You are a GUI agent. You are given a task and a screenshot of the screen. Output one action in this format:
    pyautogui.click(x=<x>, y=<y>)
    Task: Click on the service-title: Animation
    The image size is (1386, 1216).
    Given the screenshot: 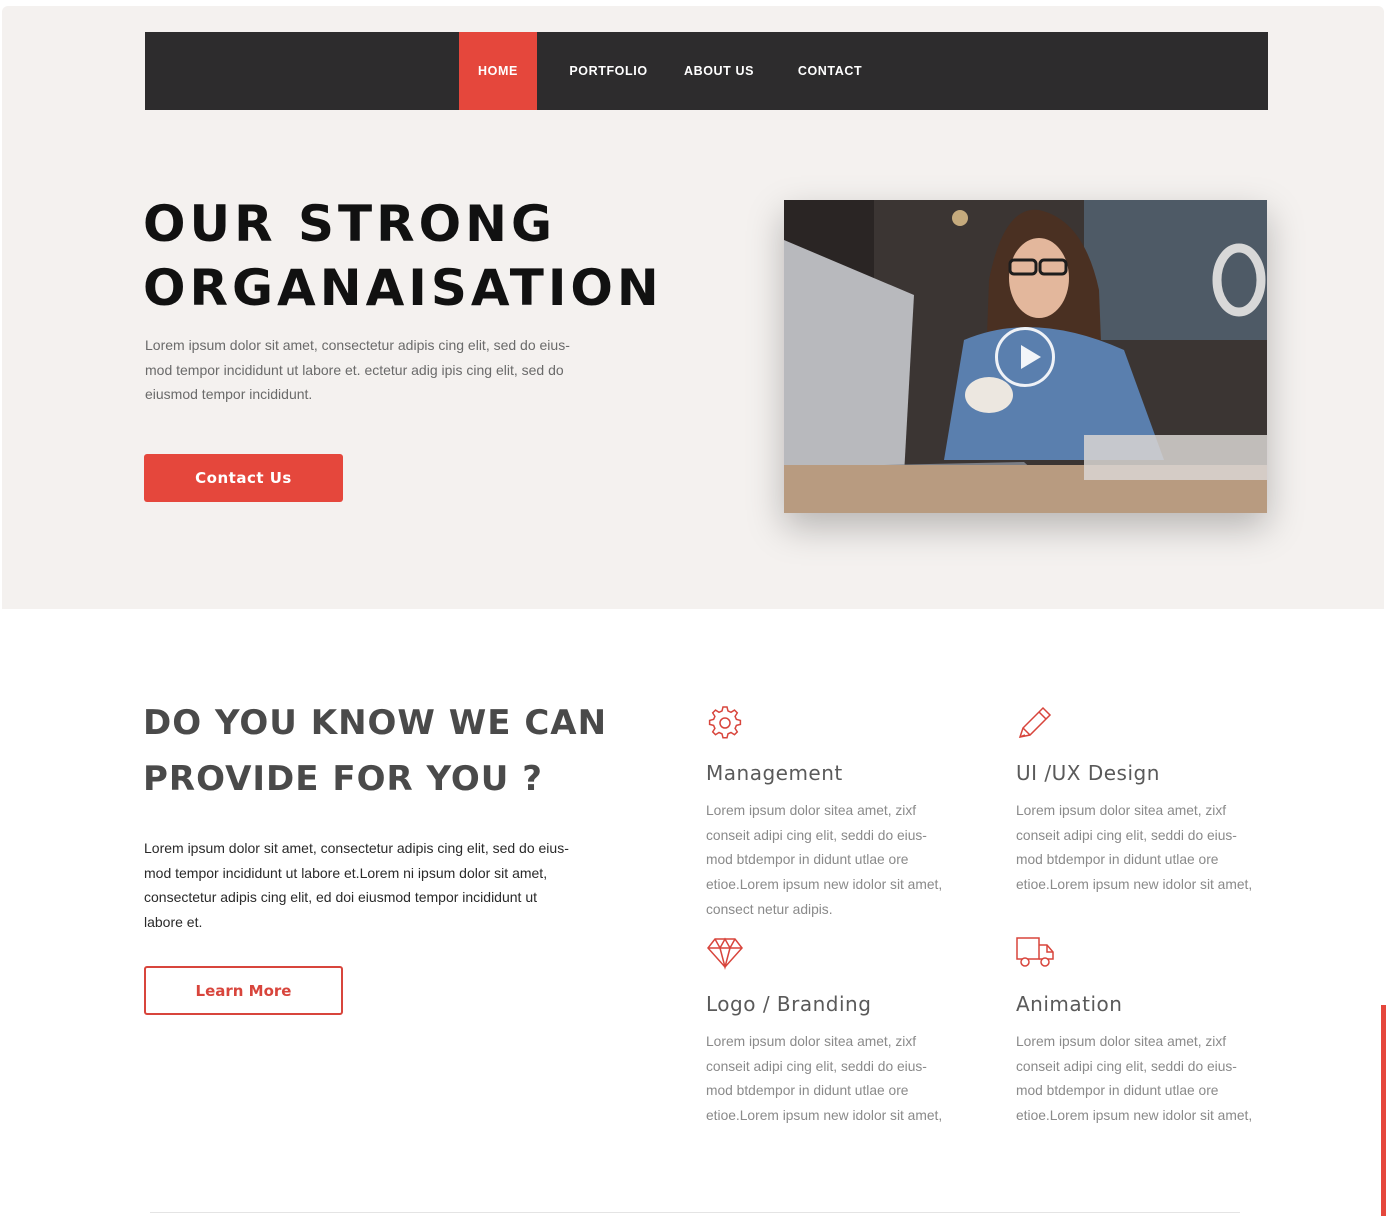 What is the action you would take?
    pyautogui.click(x=1069, y=1004)
    